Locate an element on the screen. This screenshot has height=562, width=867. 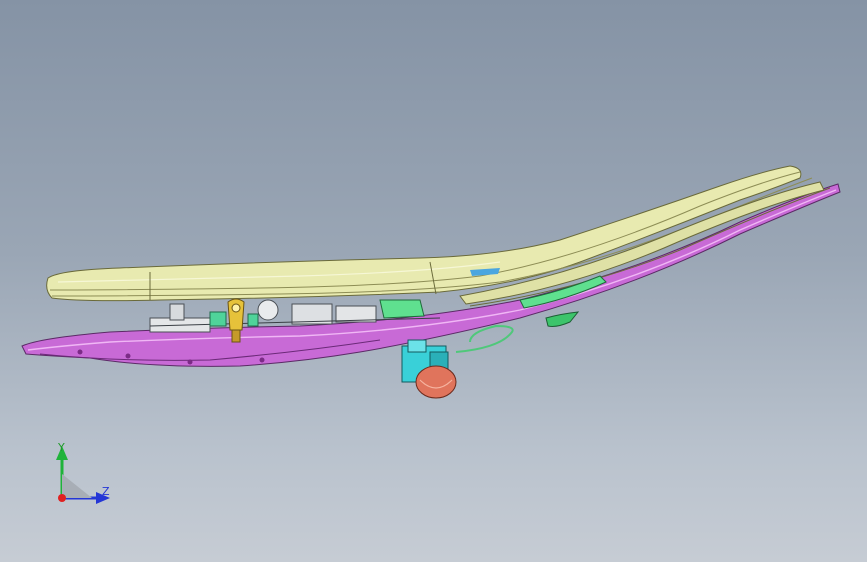
z-axis-label: Z is located at coordinates (106, 491).